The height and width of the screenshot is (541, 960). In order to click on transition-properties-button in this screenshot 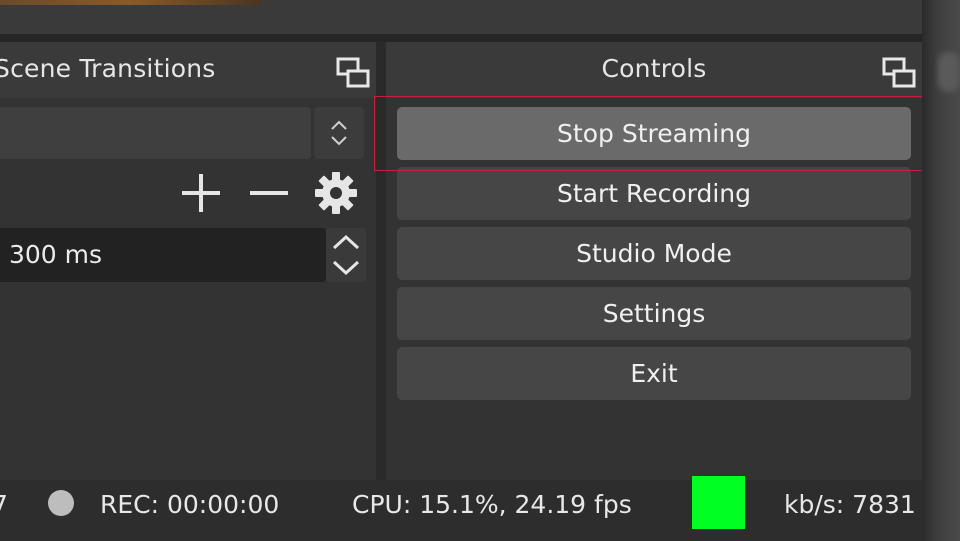, I will do `click(336, 193)`.